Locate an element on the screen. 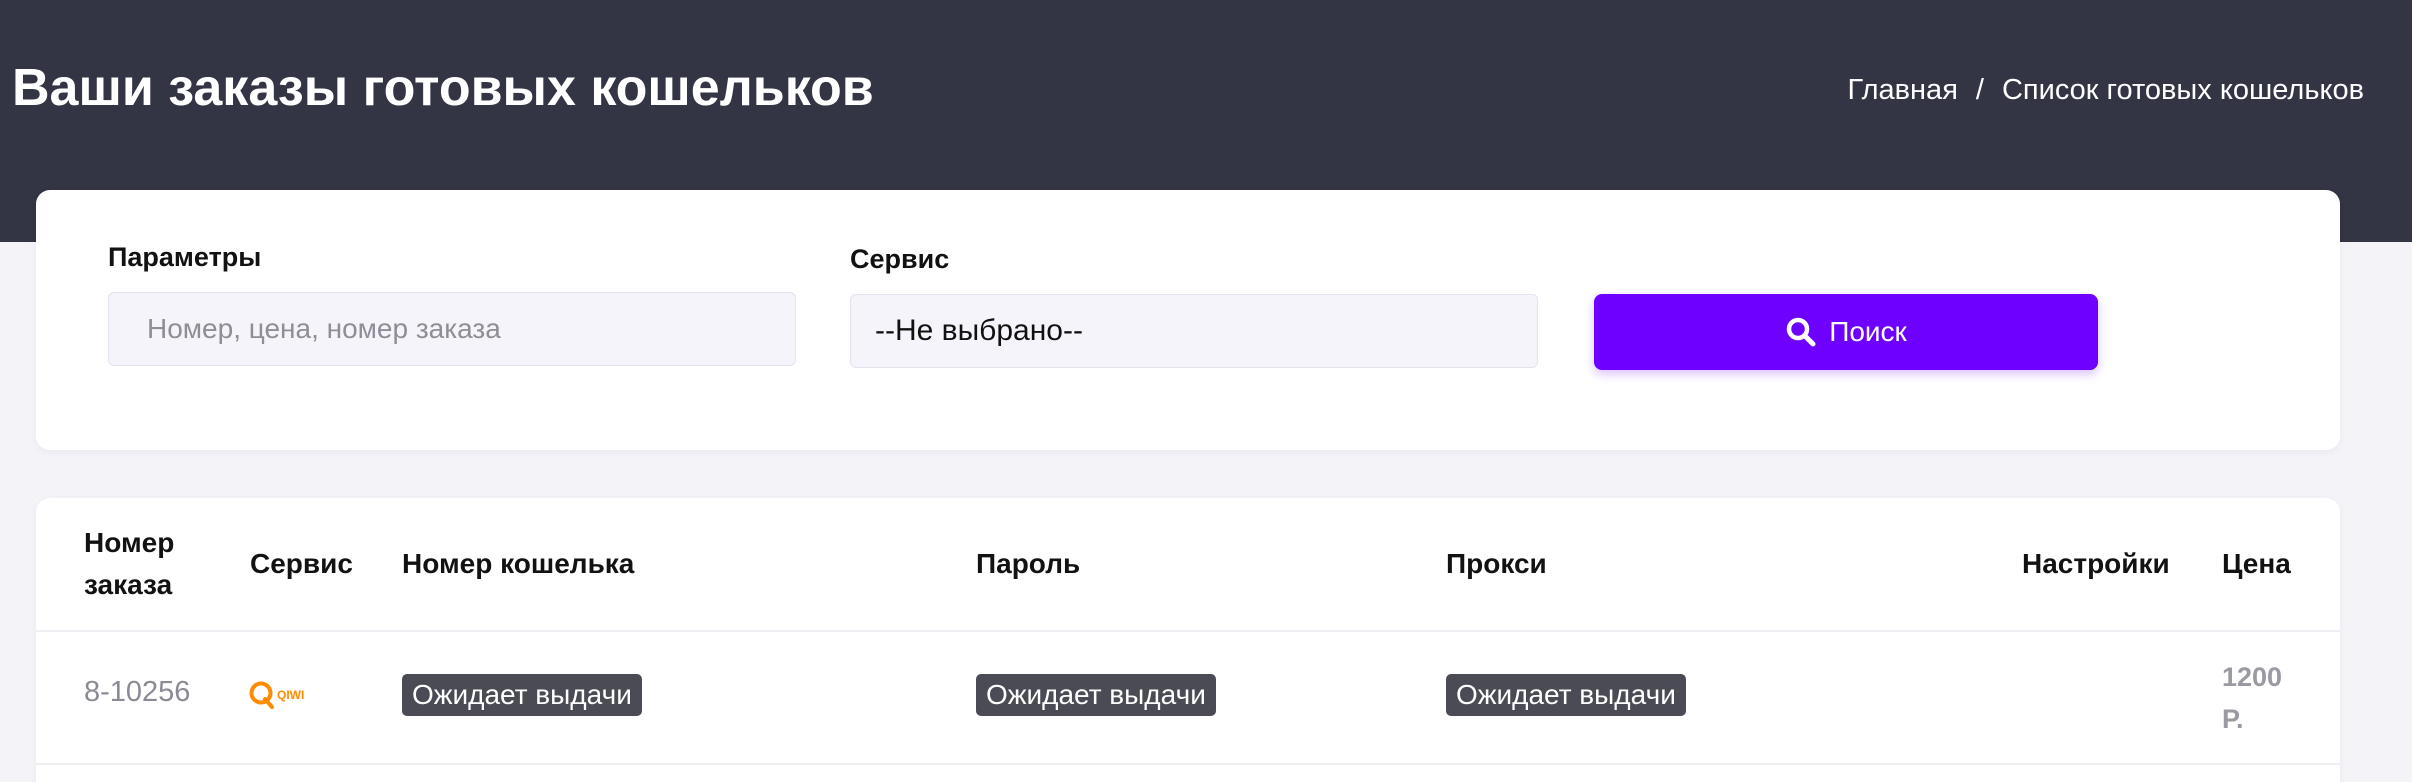 The image size is (2412, 782). order-number: 8-10256 is located at coordinates (137, 692).